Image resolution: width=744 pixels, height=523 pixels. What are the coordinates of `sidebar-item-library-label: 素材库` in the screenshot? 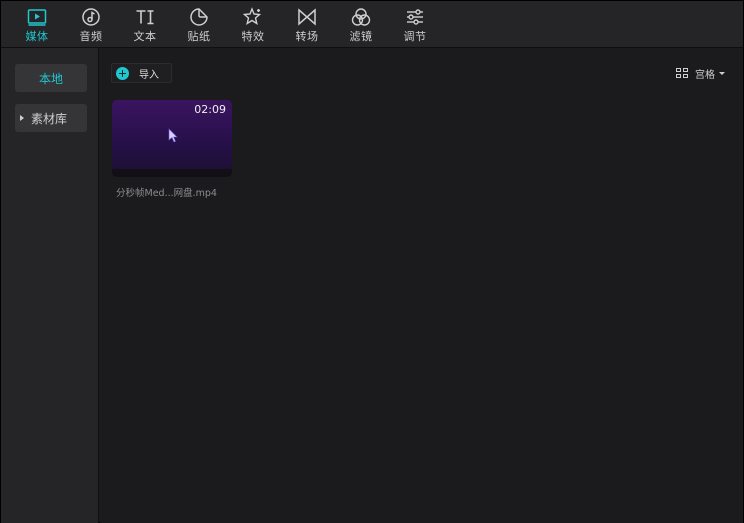 It's located at (49, 118).